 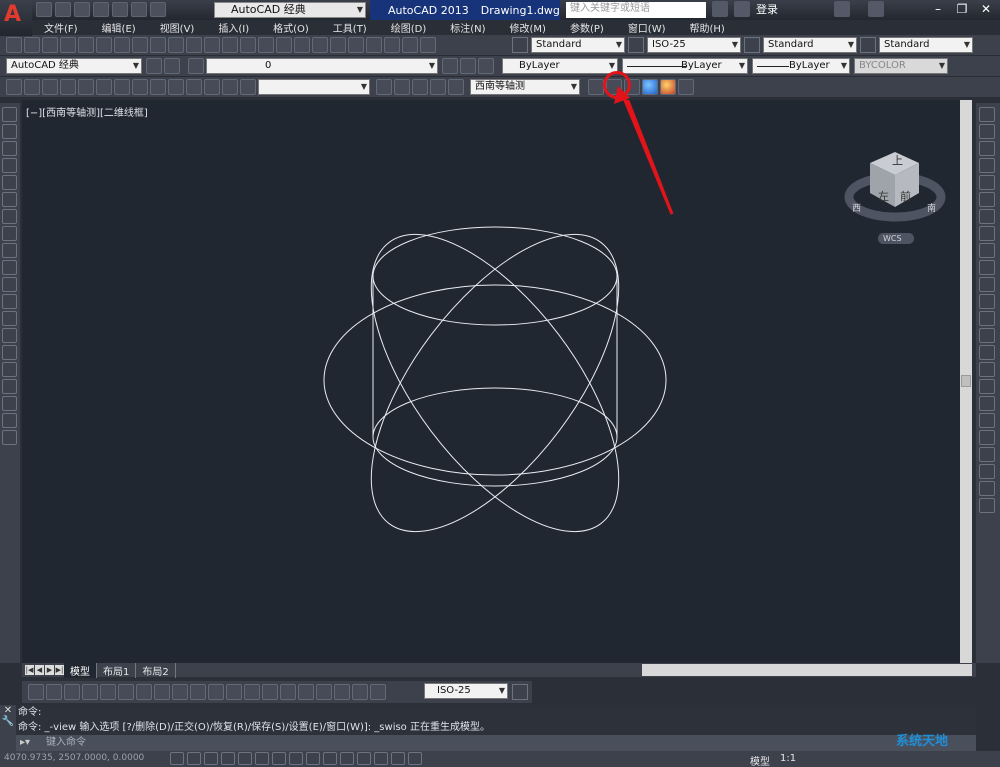 What do you see at coordinates (962, 9) in the screenshot?
I see `restore-icon: ❐` at bounding box center [962, 9].